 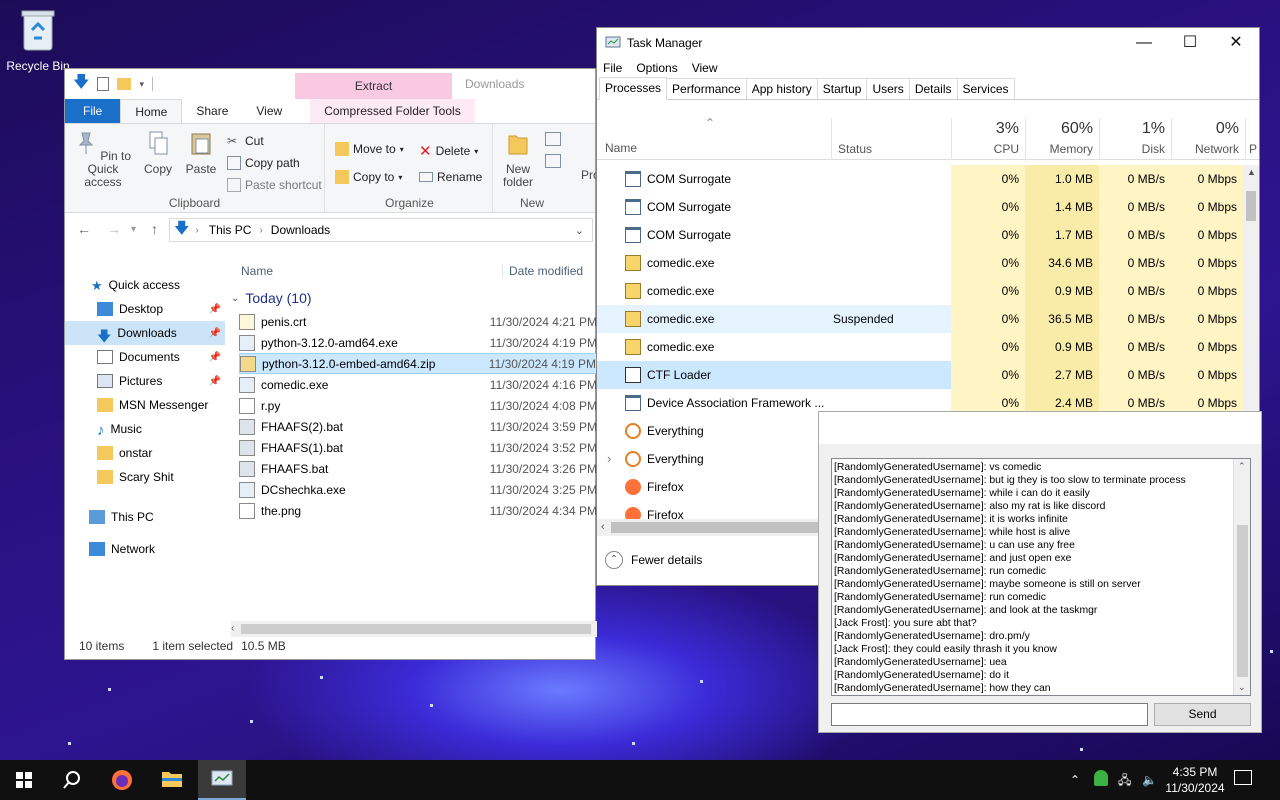 What do you see at coordinates (418, 426) in the screenshot?
I see `file-row: FHAAFS(2).bat 11/30/2024 3:59 PM` at bounding box center [418, 426].